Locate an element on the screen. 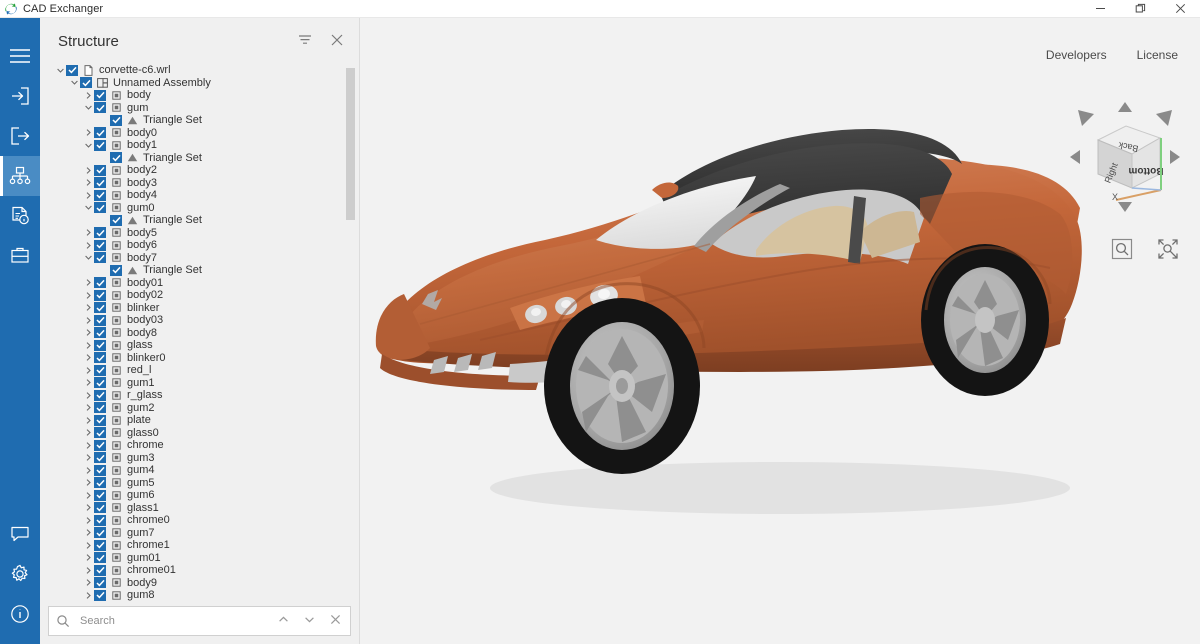  tree-row: body0 is located at coordinates (199, 133).